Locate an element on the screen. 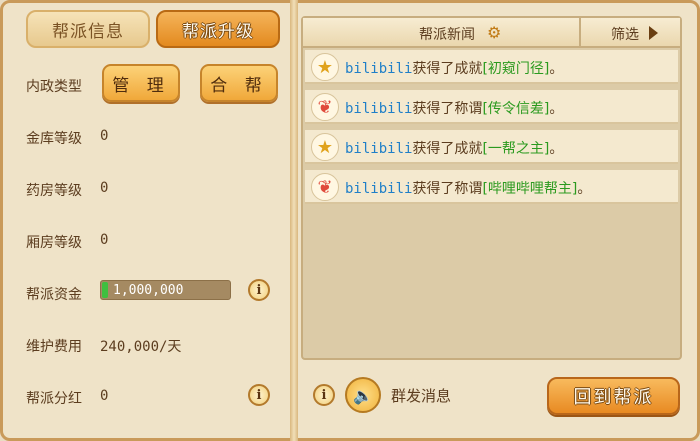  pharmacy-level-row: 药房等级 0 is located at coordinates (67, 190).